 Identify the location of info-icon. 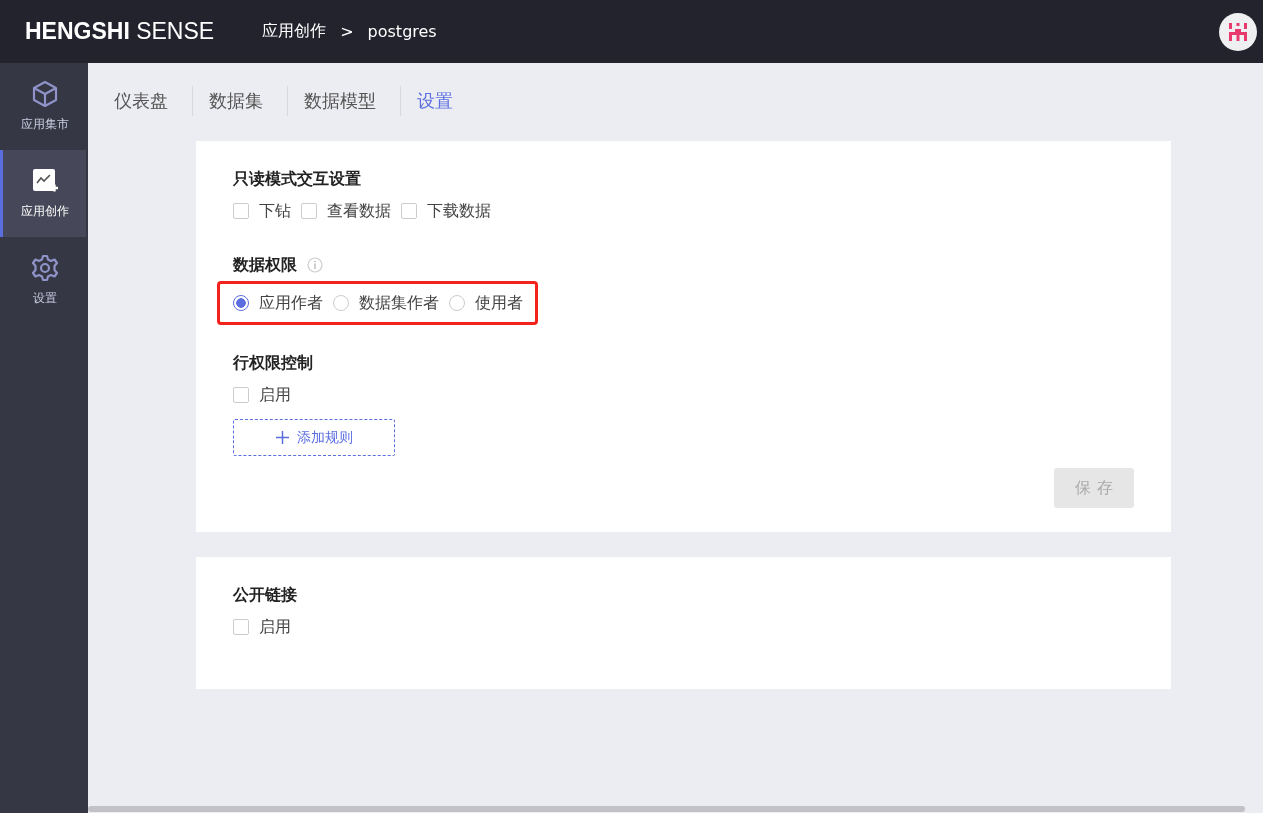
(315, 265).